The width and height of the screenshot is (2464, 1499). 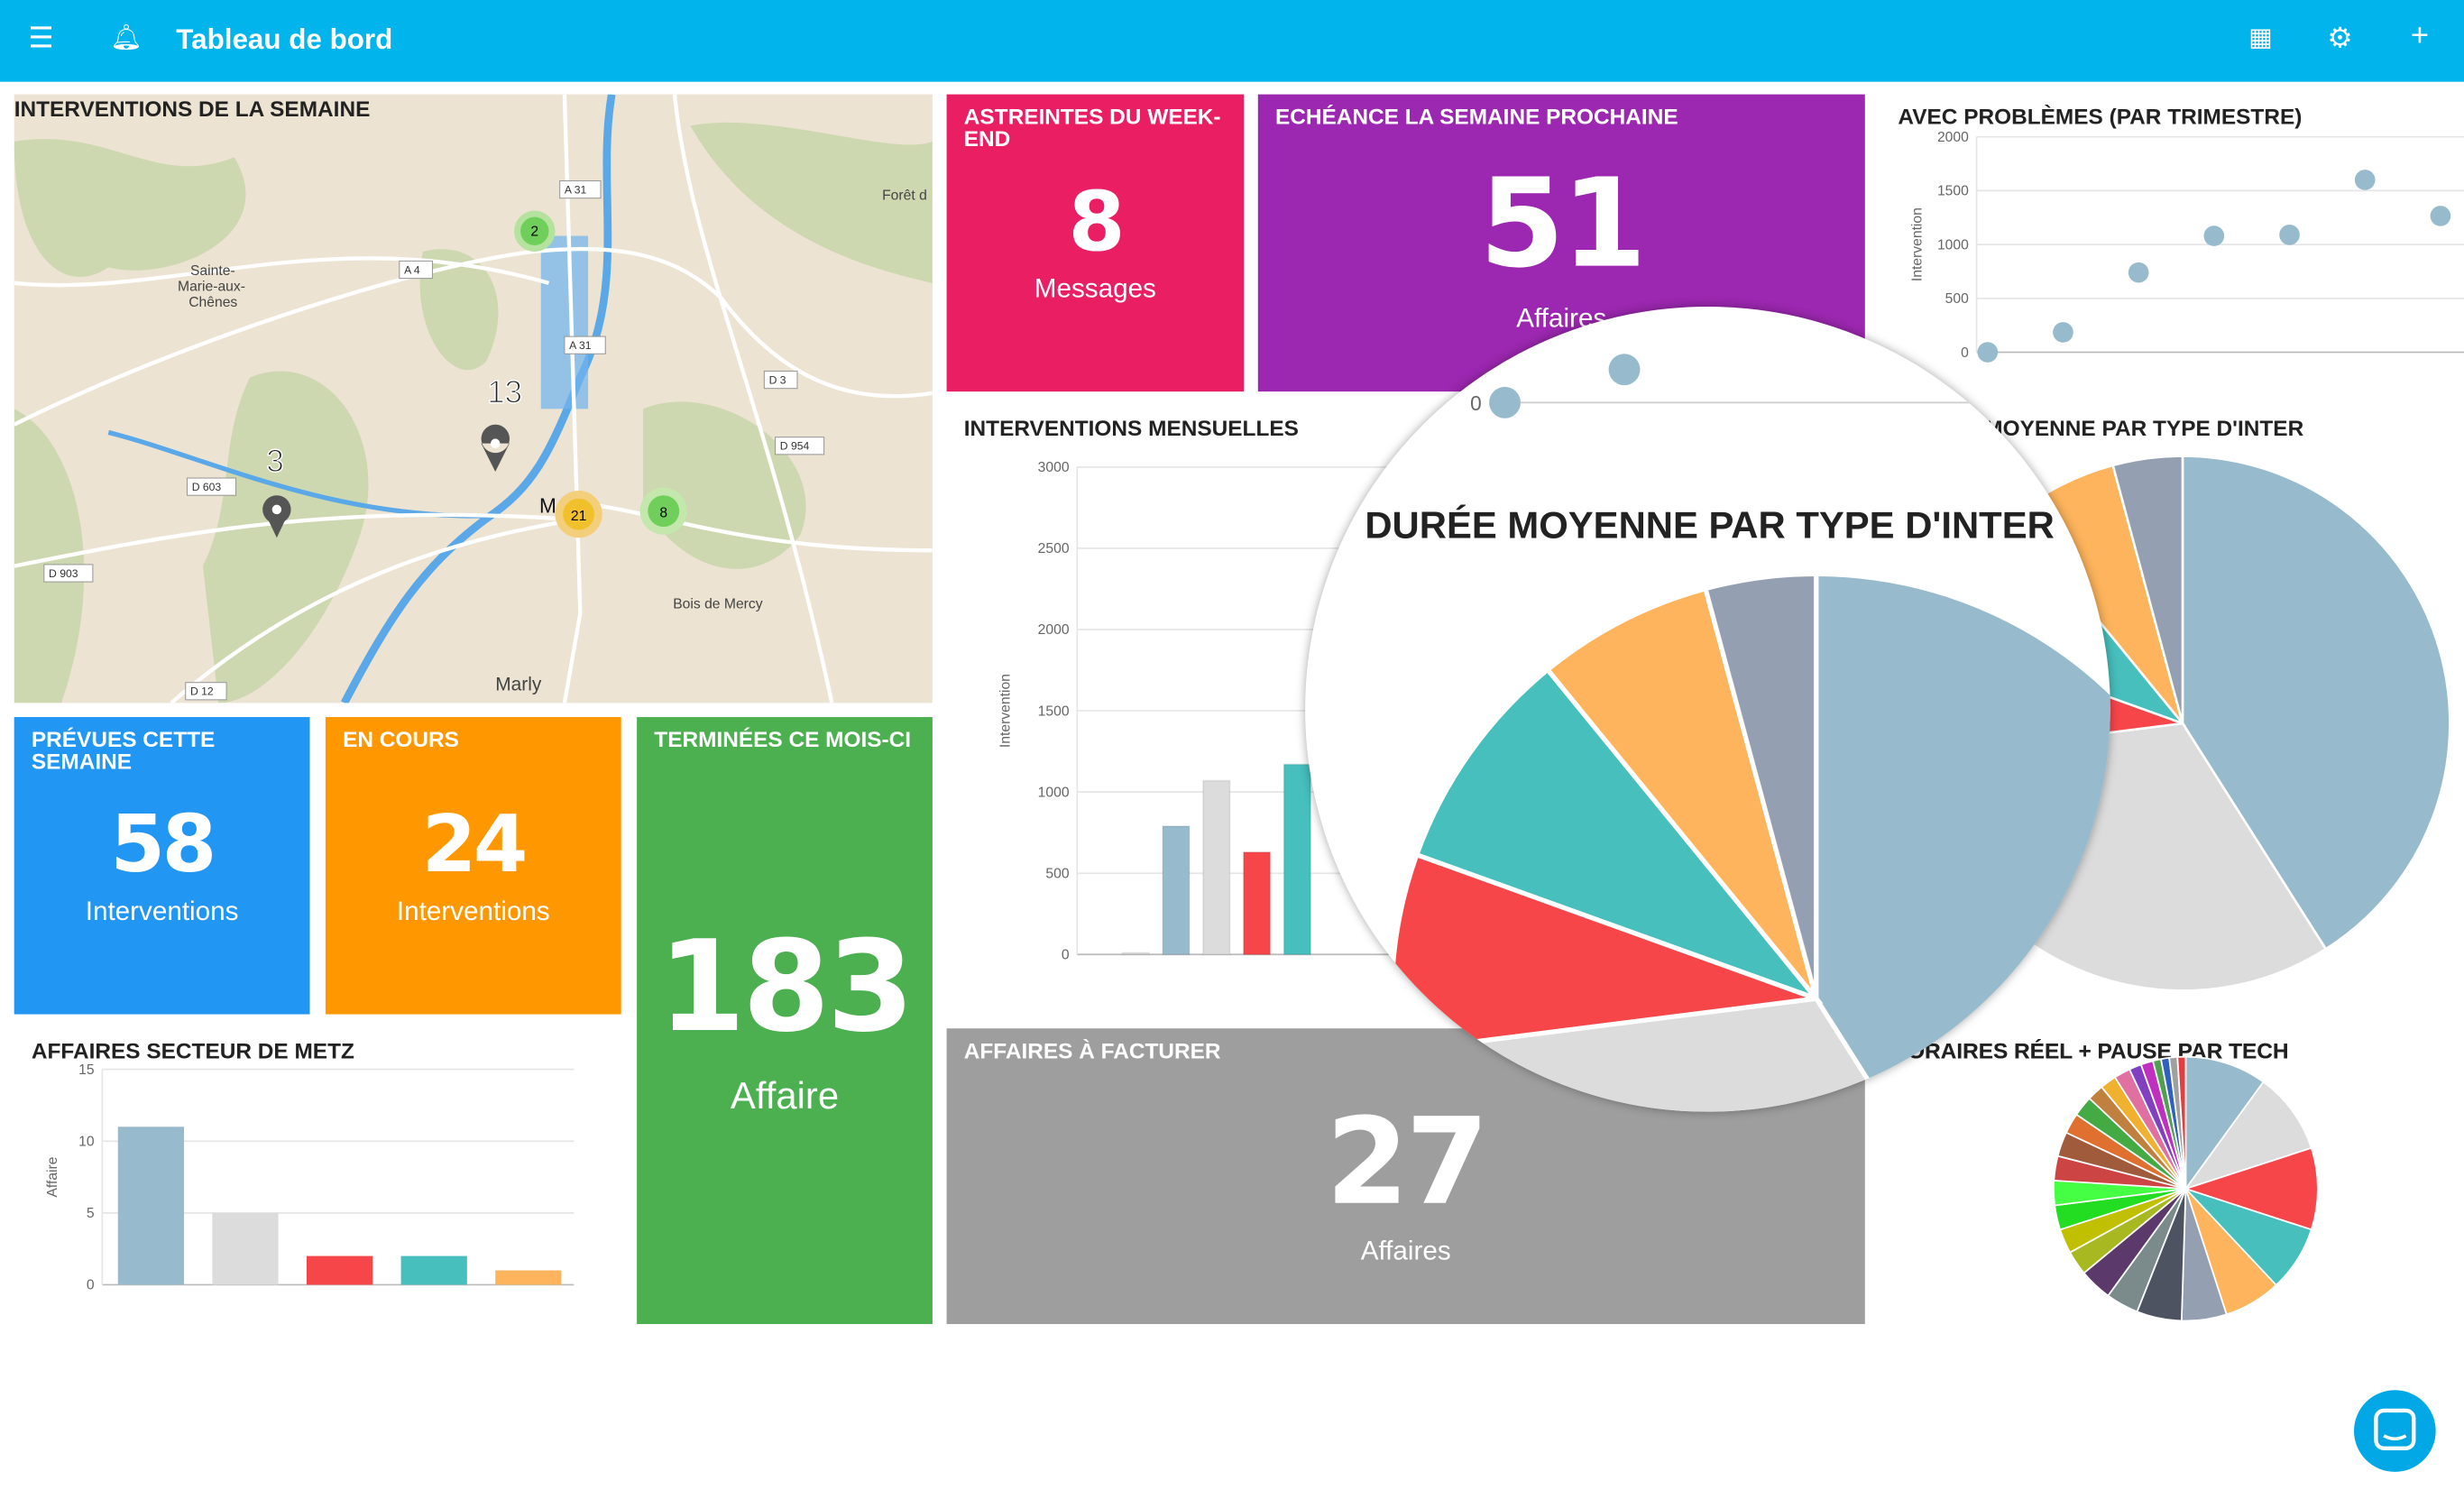 I want to click on road-label: D 3, so click(x=778, y=379).